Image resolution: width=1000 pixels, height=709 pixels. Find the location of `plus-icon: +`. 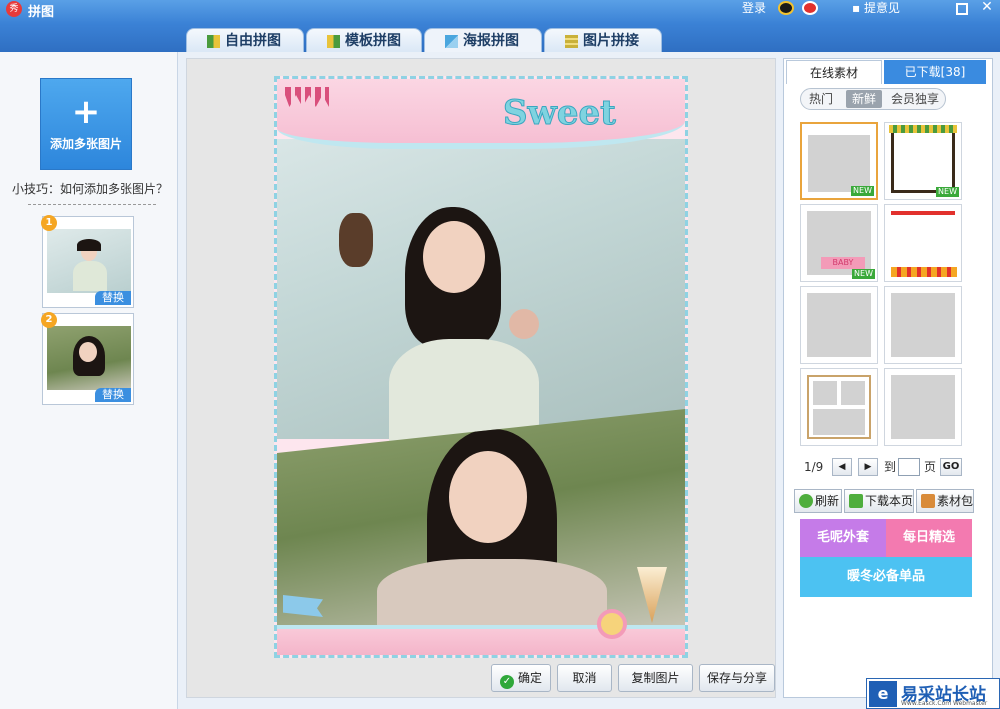

plus-icon: + is located at coordinates (86, 112).